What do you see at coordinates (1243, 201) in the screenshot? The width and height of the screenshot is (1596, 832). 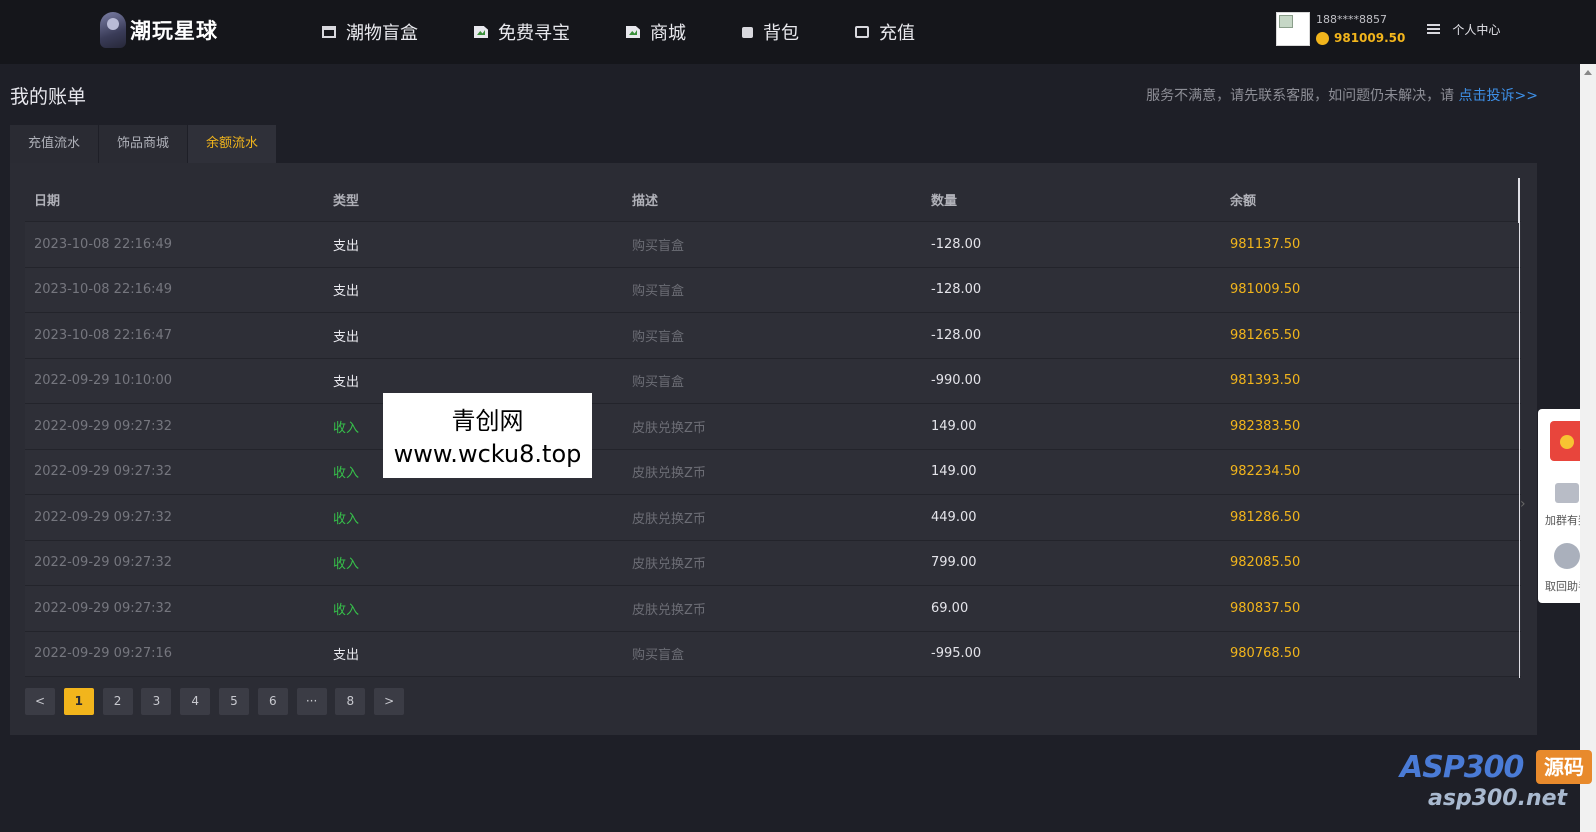 I see `header-balance: 余额` at bounding box center [1243, 201].